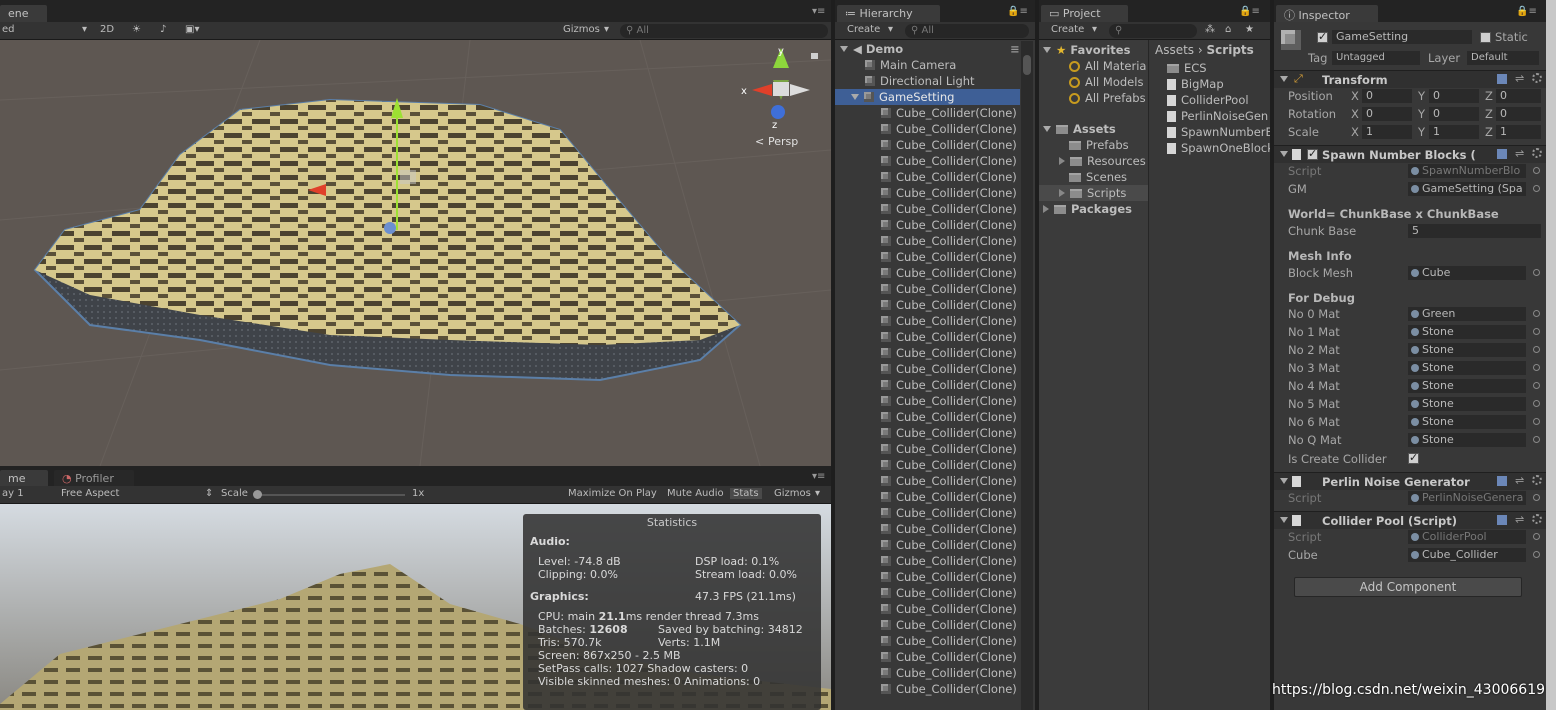  I want to click on file-spawnoneblock: SpawnOneBlock, so click(1218, 148).